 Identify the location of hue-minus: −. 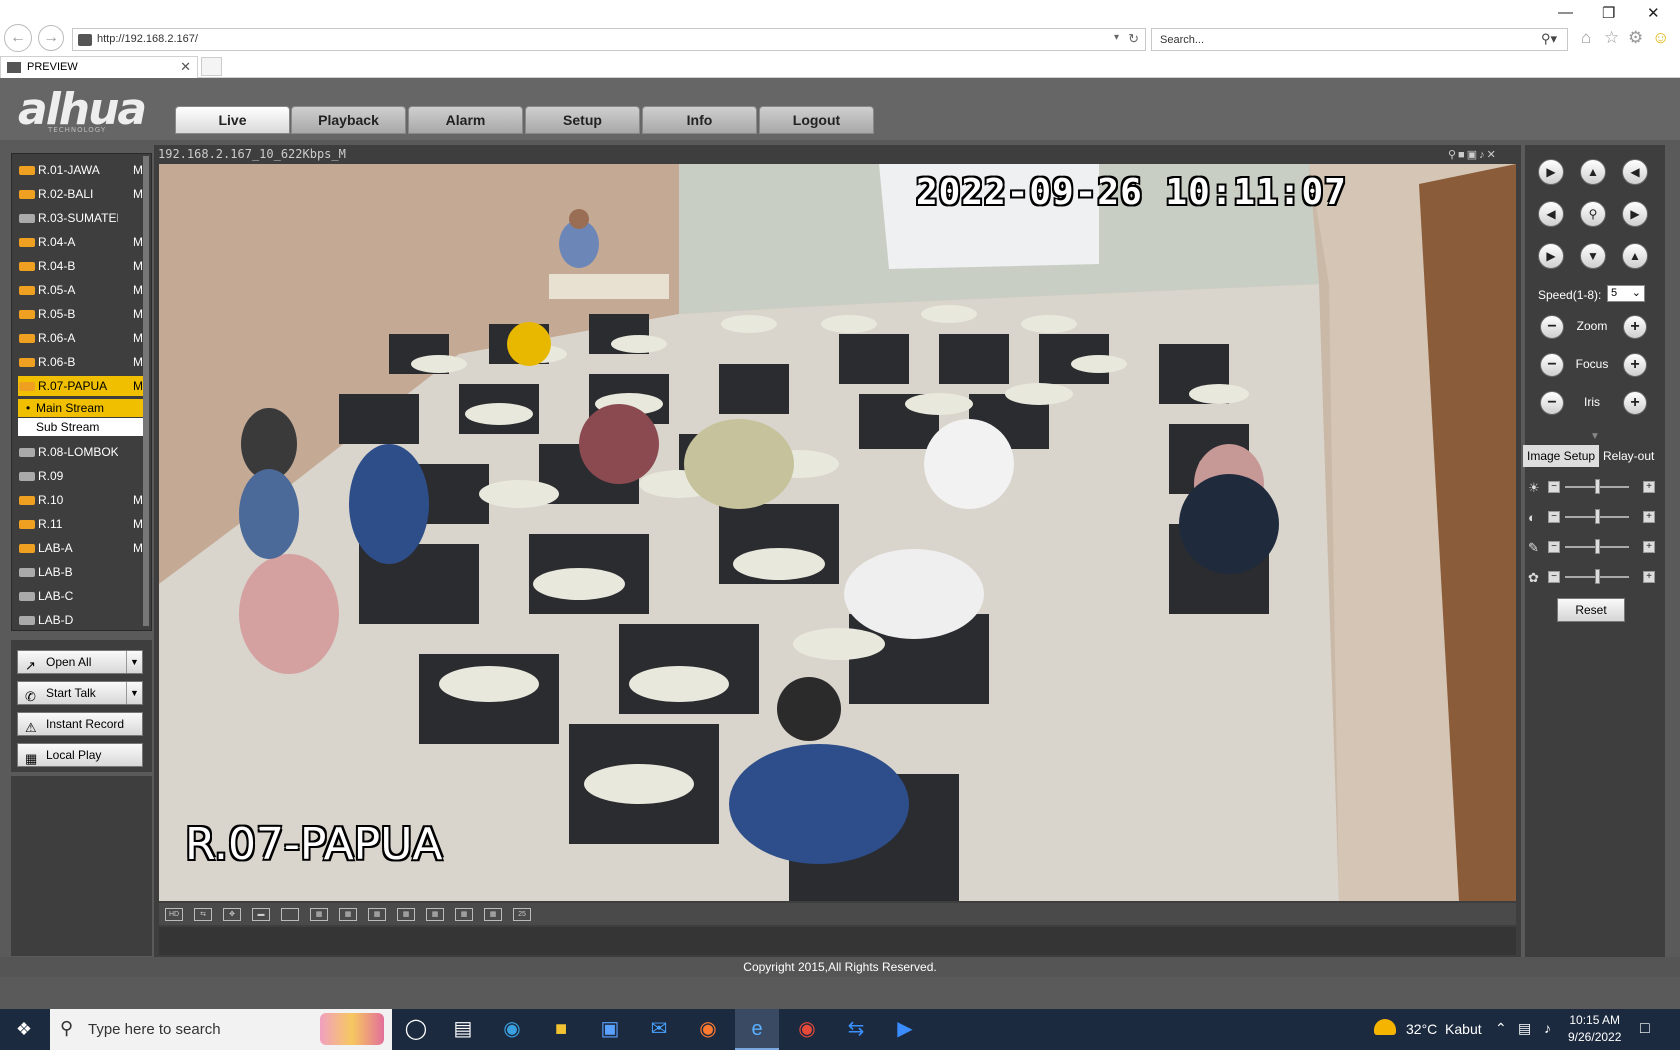
(1554, 577).